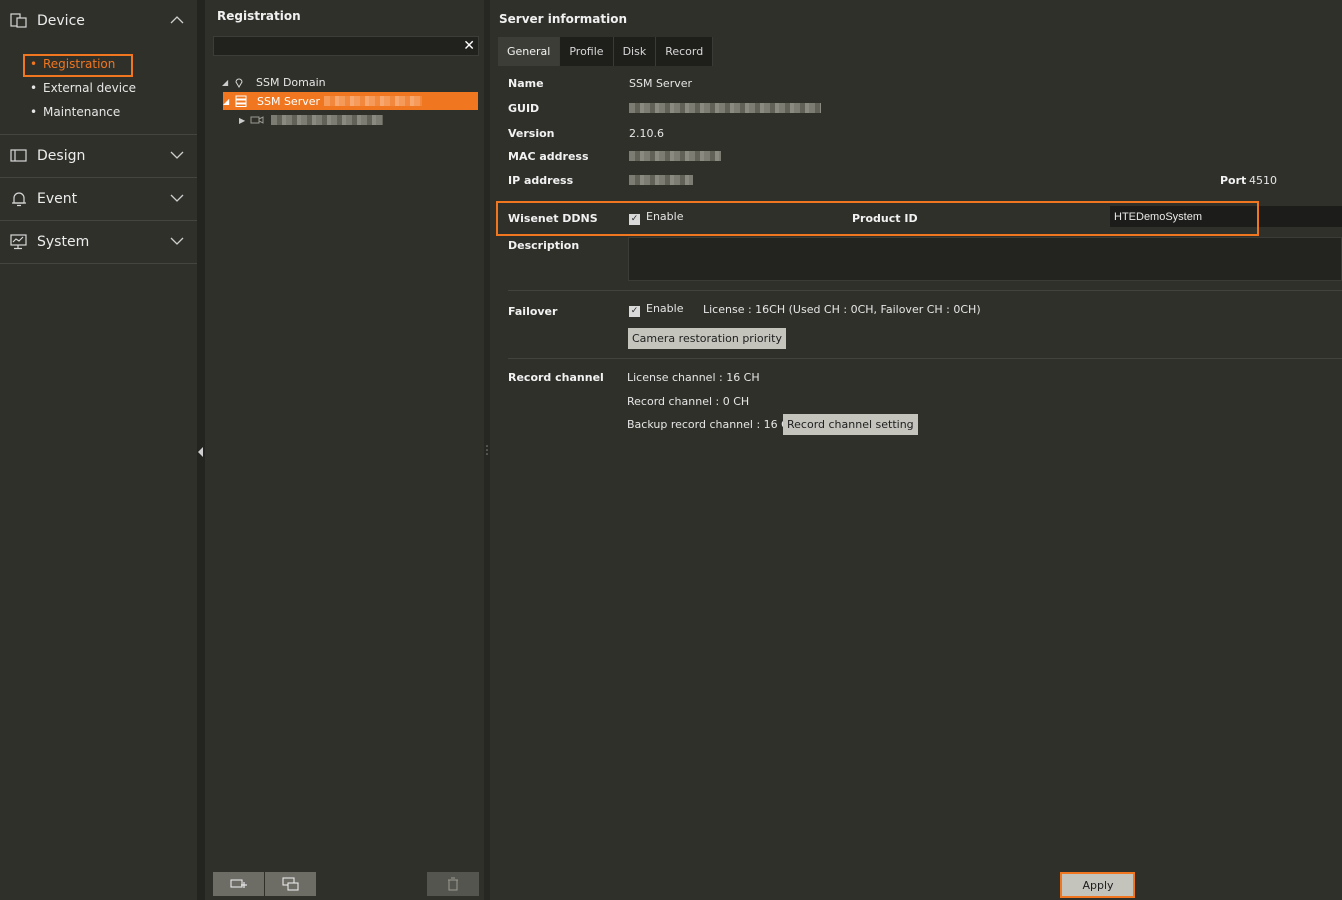 The width and height of the screenshot is (1342, 900). I want to click on nav-splitter, so click(201, 450).